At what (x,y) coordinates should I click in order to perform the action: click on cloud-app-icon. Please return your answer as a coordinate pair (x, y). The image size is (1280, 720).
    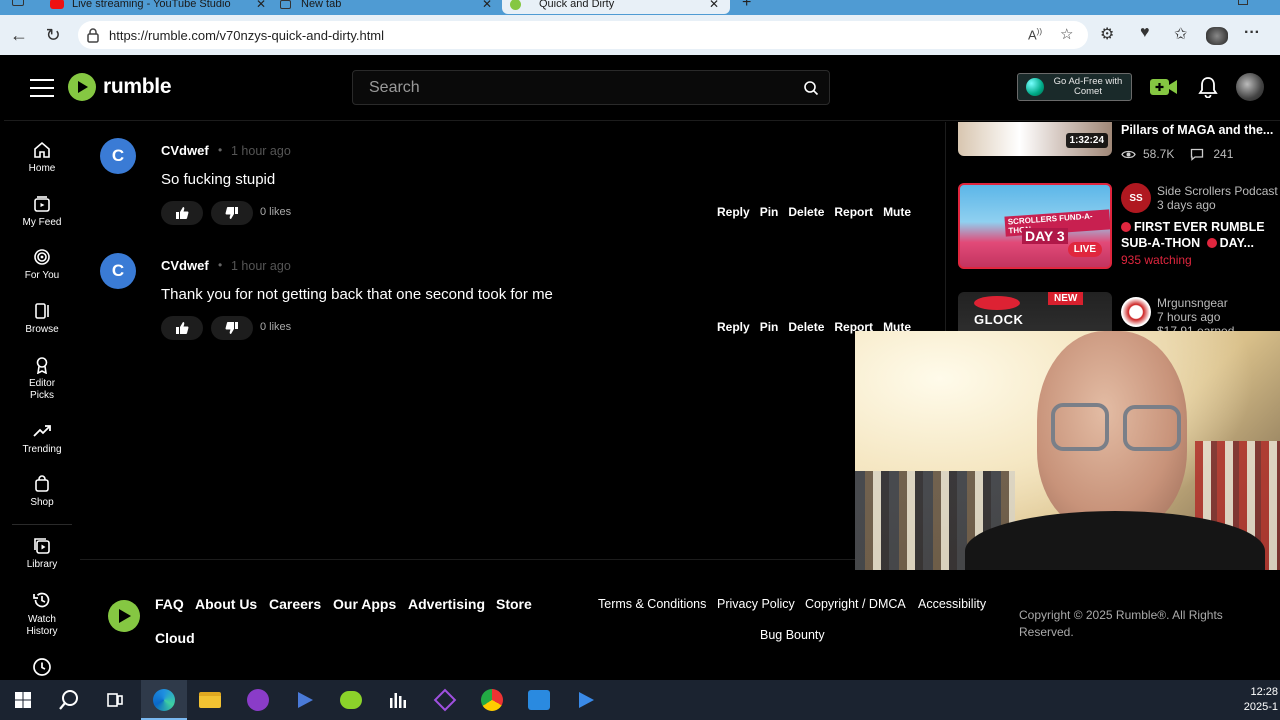
    Looking at the image, I should click on (351, 700).